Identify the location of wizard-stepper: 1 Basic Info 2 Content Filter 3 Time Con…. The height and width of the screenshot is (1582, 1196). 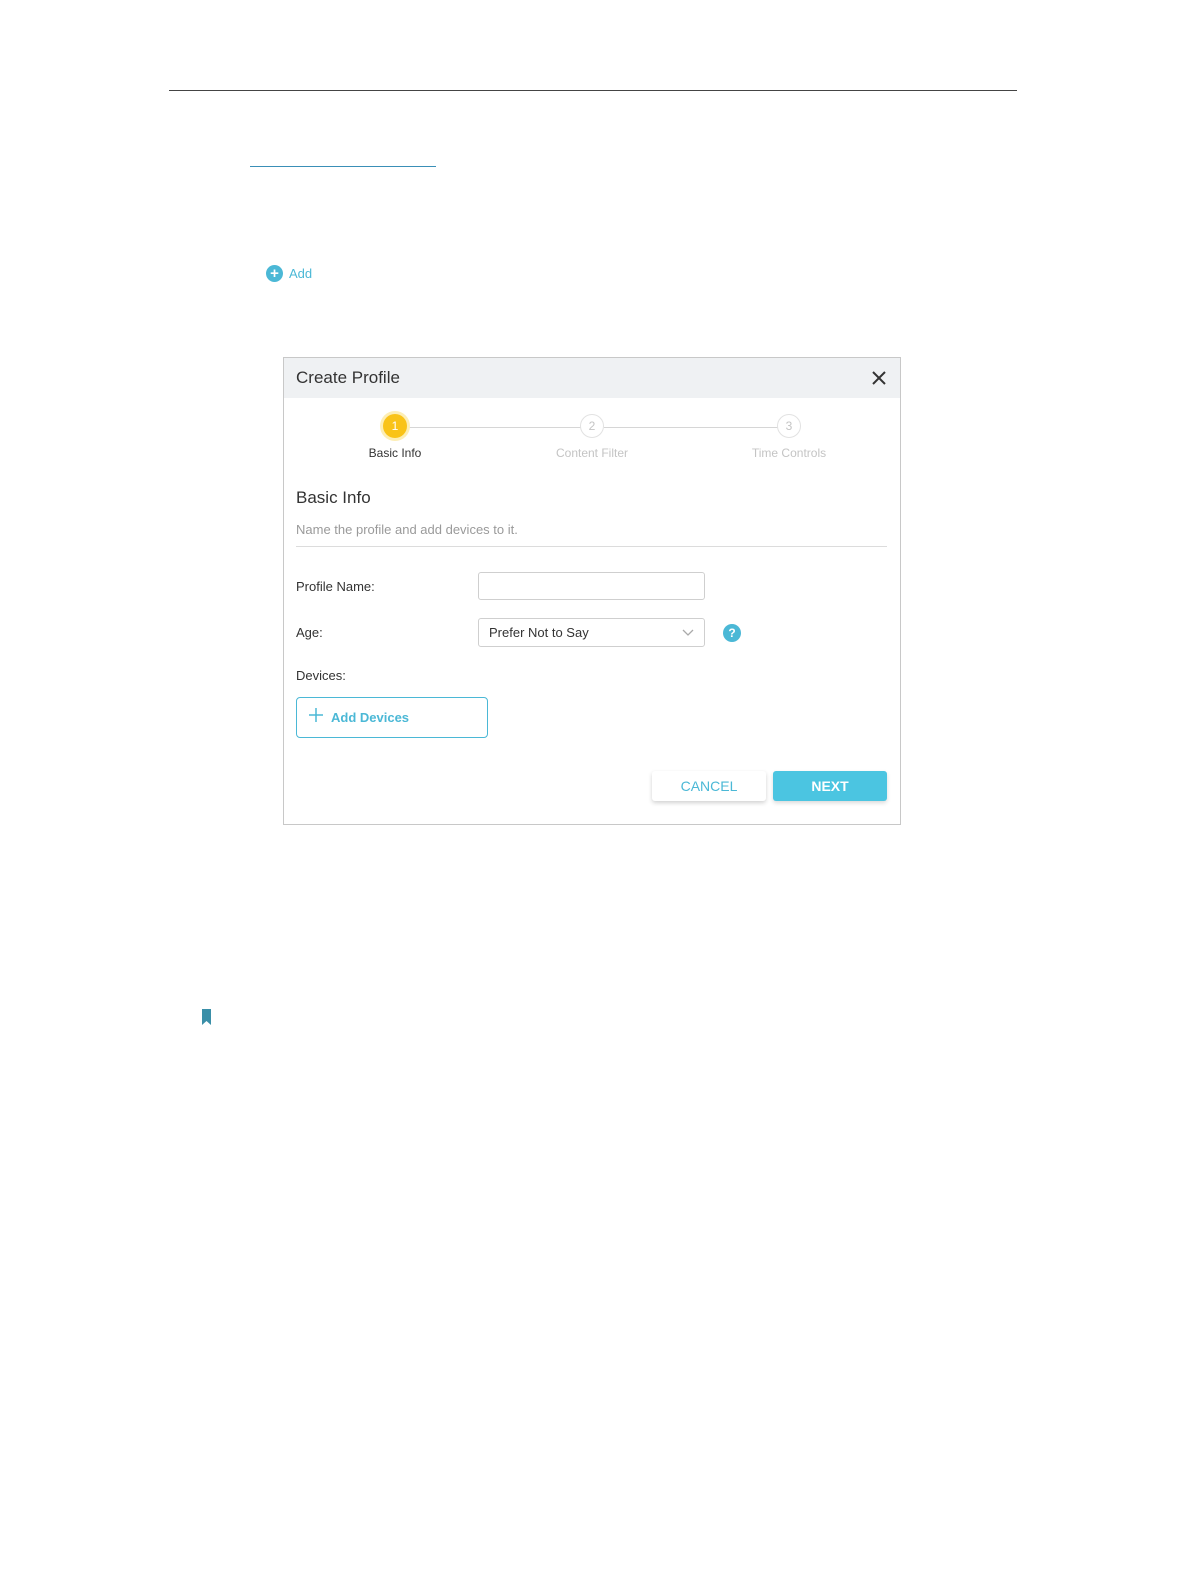
(592, 444).